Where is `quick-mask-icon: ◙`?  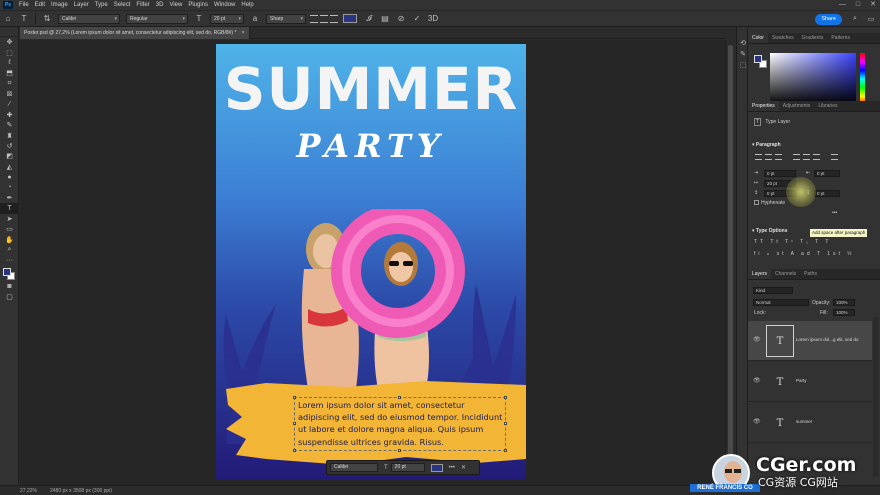
quick-mask-icon: ◙ is located at coordinates (9, 287).